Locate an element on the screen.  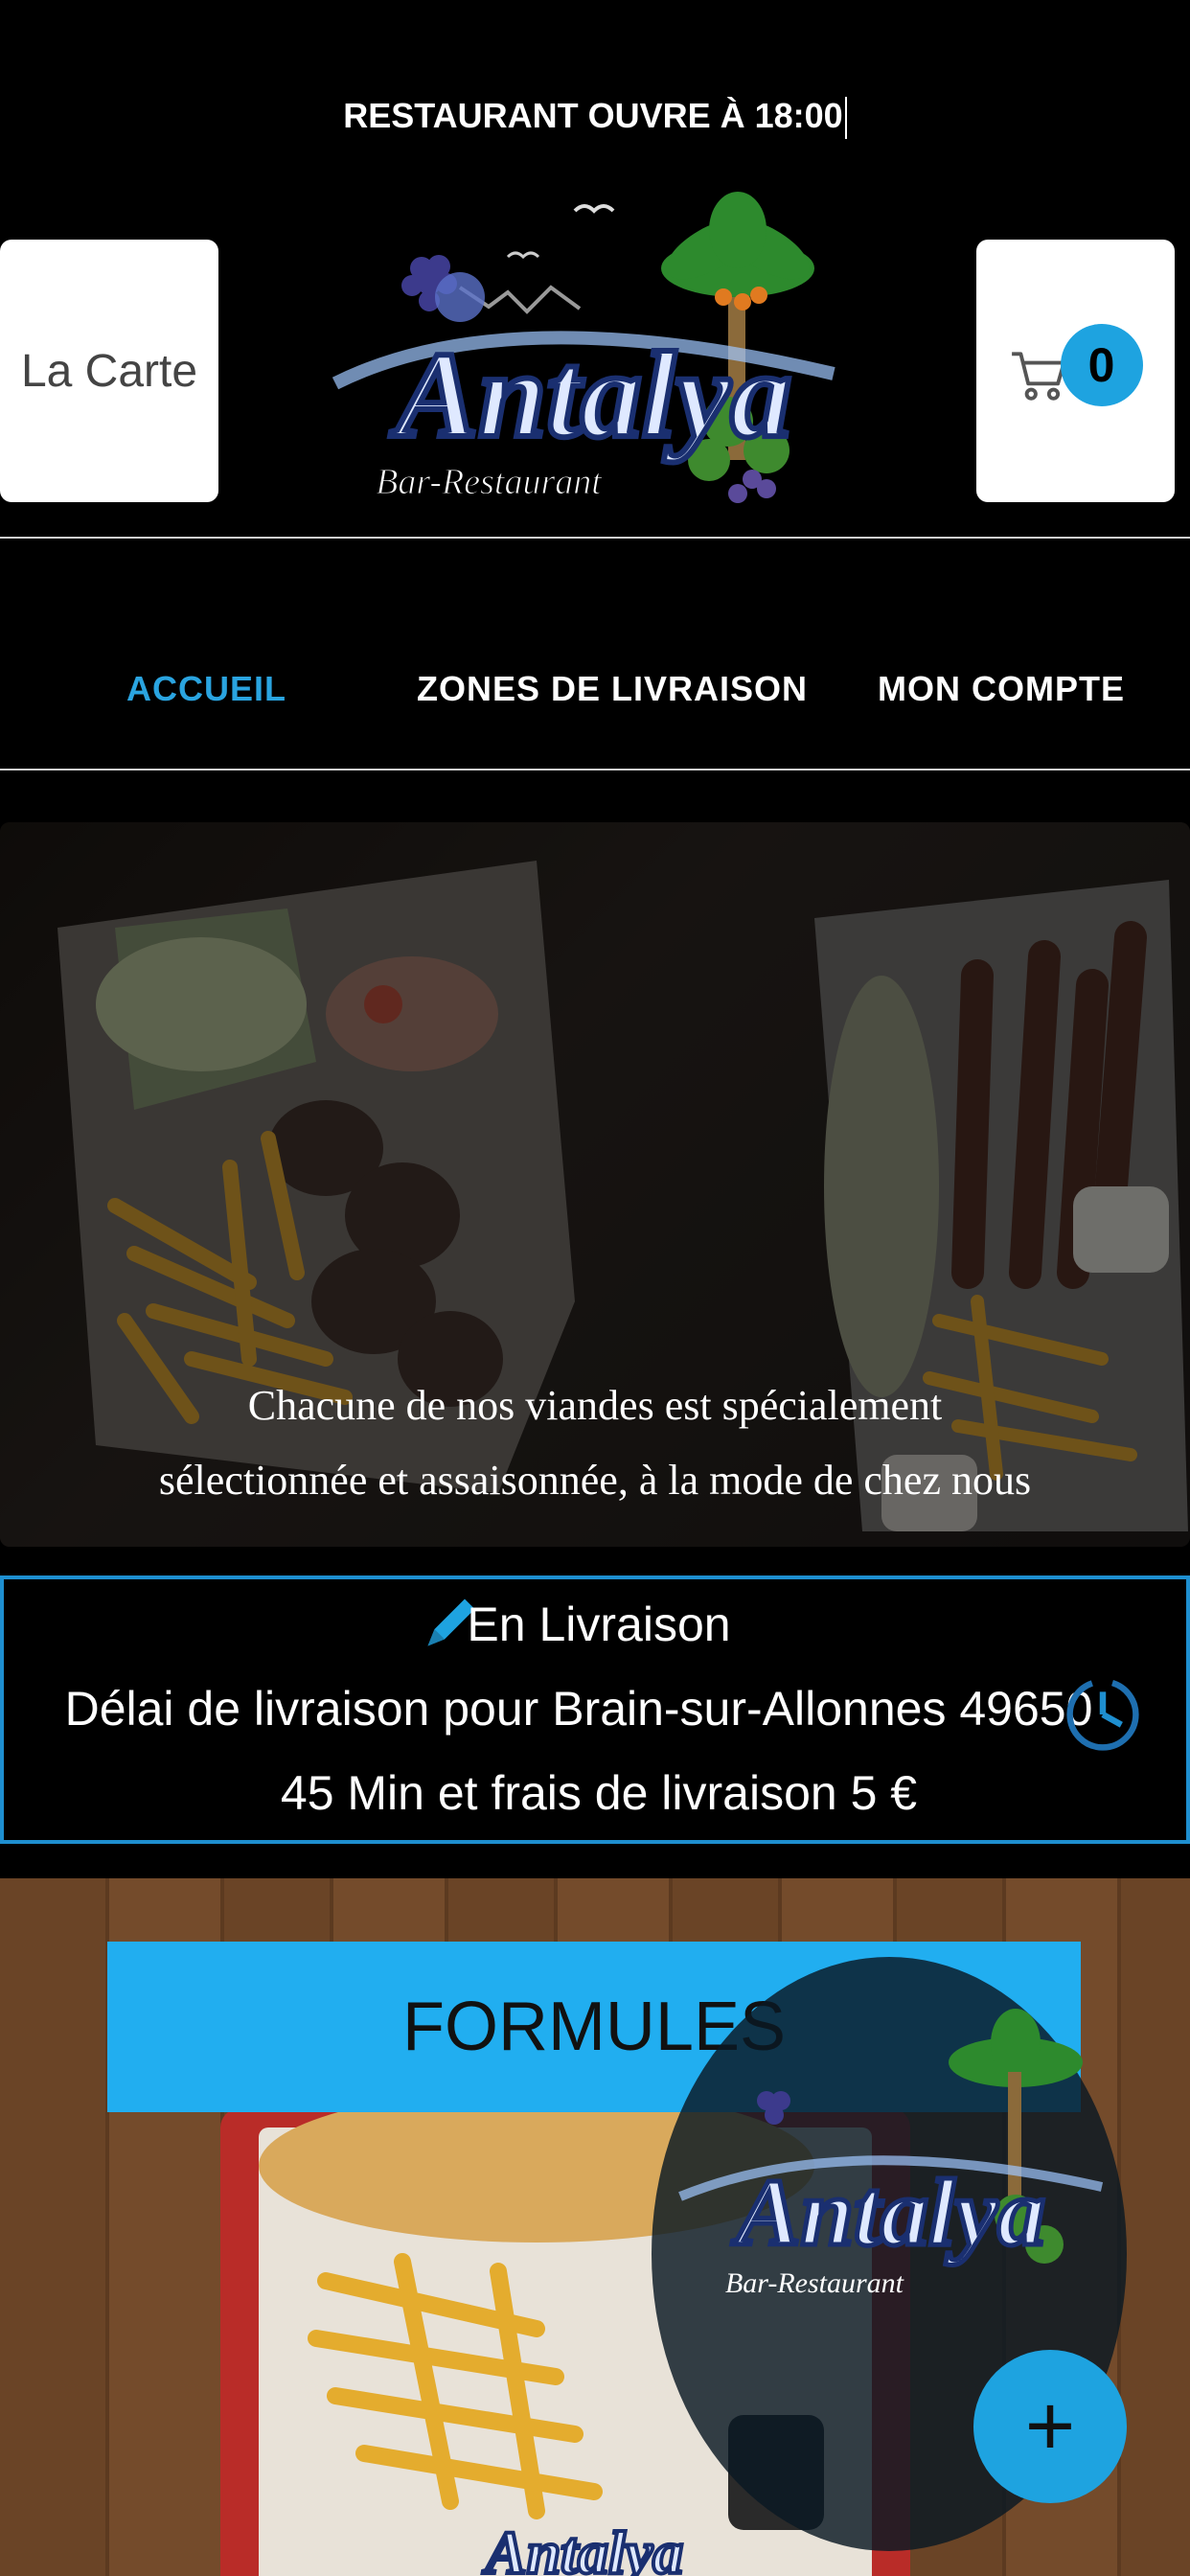
cart-icon is located at coordinates (1038, 376).